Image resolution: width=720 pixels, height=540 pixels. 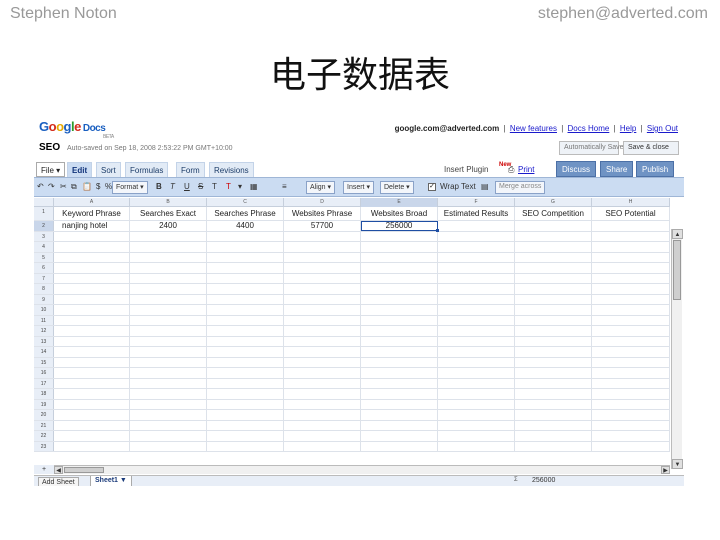 I want to click on sheet-tab-sheet1: Sheet1 ▼, so click(x=111, y=481).